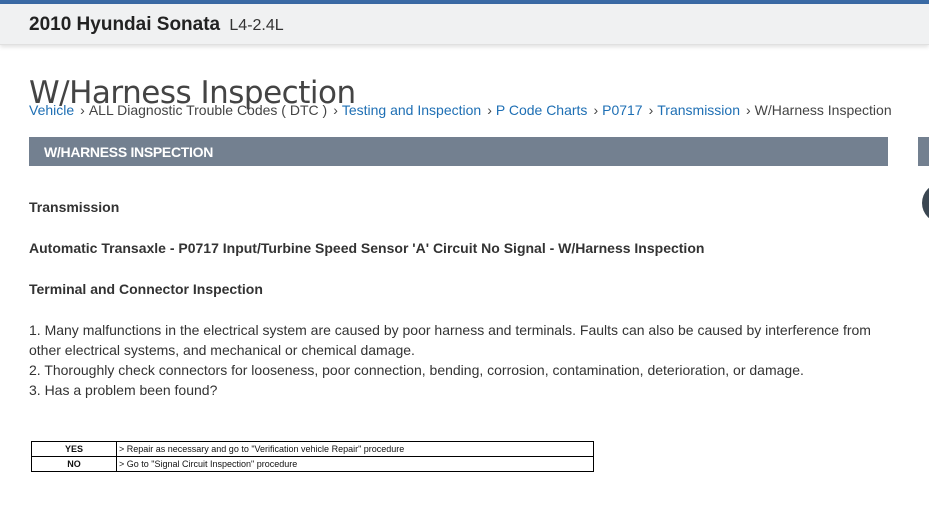 Image resolution: width=929 pixels, height=506 pixels. Describe the element at coordinates (125, 24) in the screenshot. I see `vehicle-model: 2010 Hyundai Sonata` at that location.